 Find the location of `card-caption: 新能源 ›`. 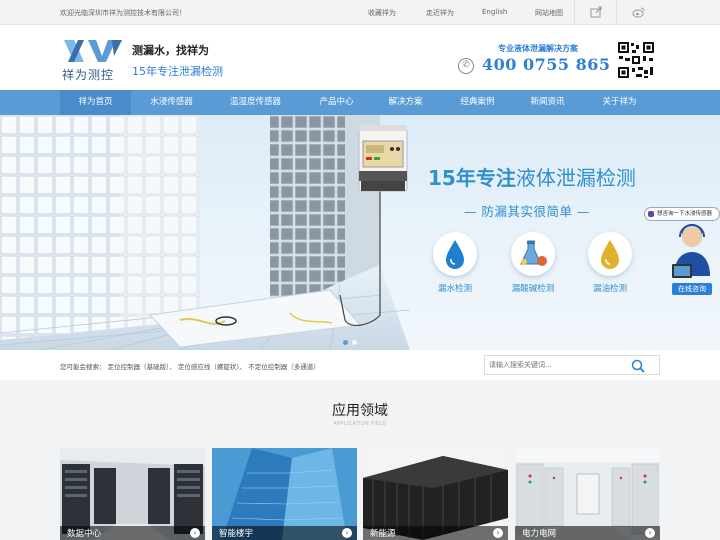

card-caption: 新能源 › is located at coordinates (435, 533).